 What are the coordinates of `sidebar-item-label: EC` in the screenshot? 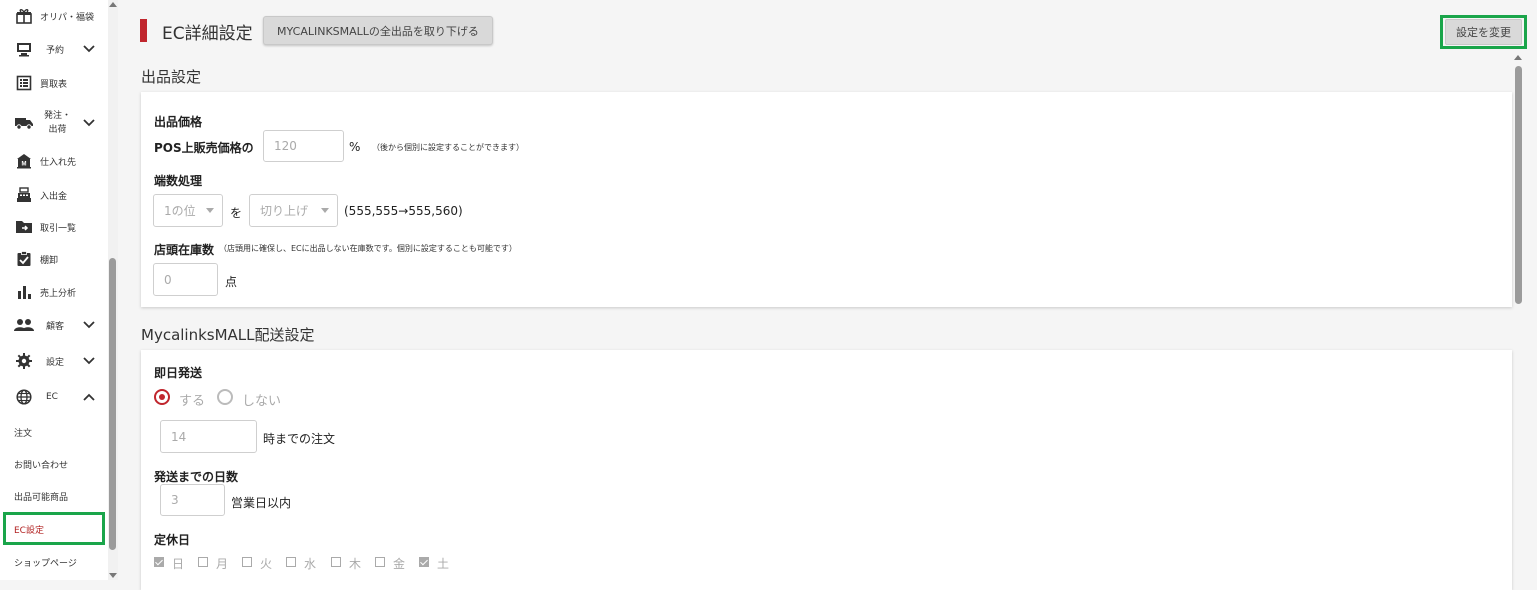 It's located at (52, 397).